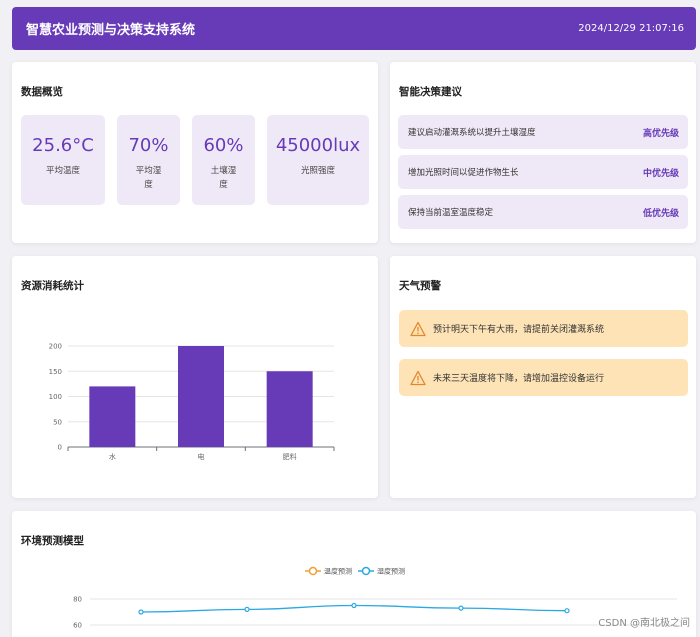 The width and height of the screenshot is (700, 637). I want to click on legend-label: 温度预测, so click(338, 571).